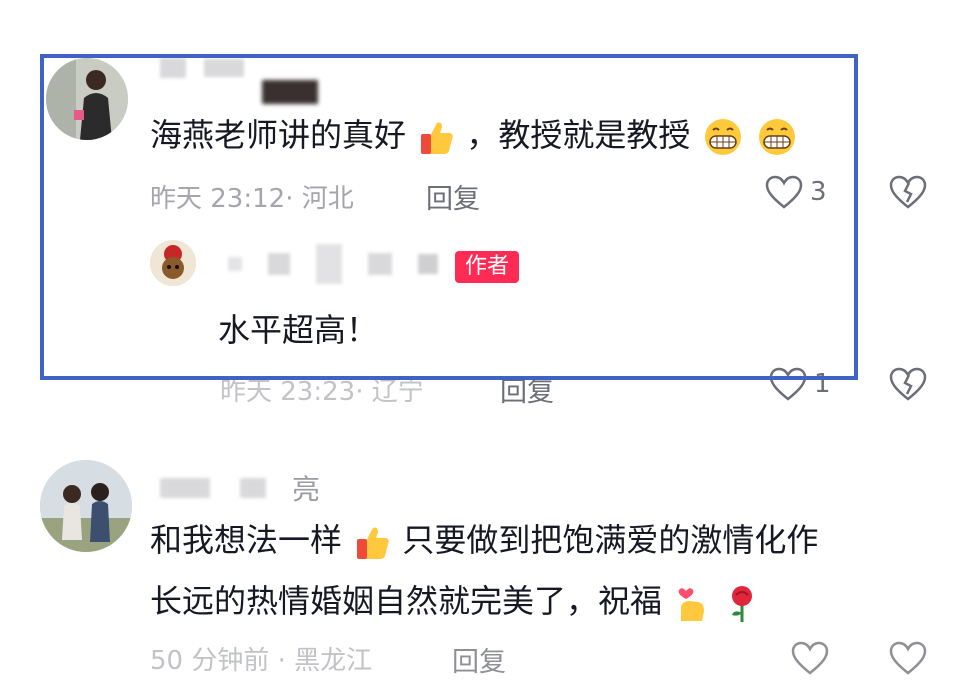  What do you see at coordinates (278, 135) in the screenshot?
I see `comment-text-part-1: 海燕老师讲的真好` at bounding box center [278, 135].